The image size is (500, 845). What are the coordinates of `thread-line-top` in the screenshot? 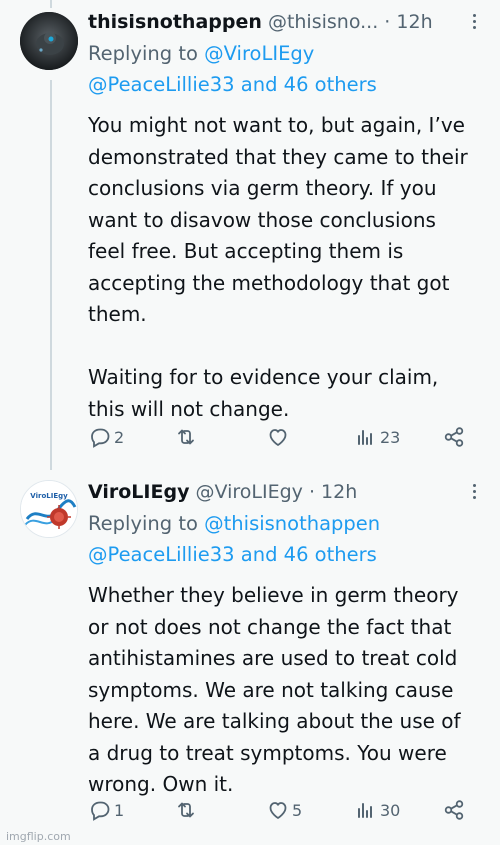 It's located at (51, 4).